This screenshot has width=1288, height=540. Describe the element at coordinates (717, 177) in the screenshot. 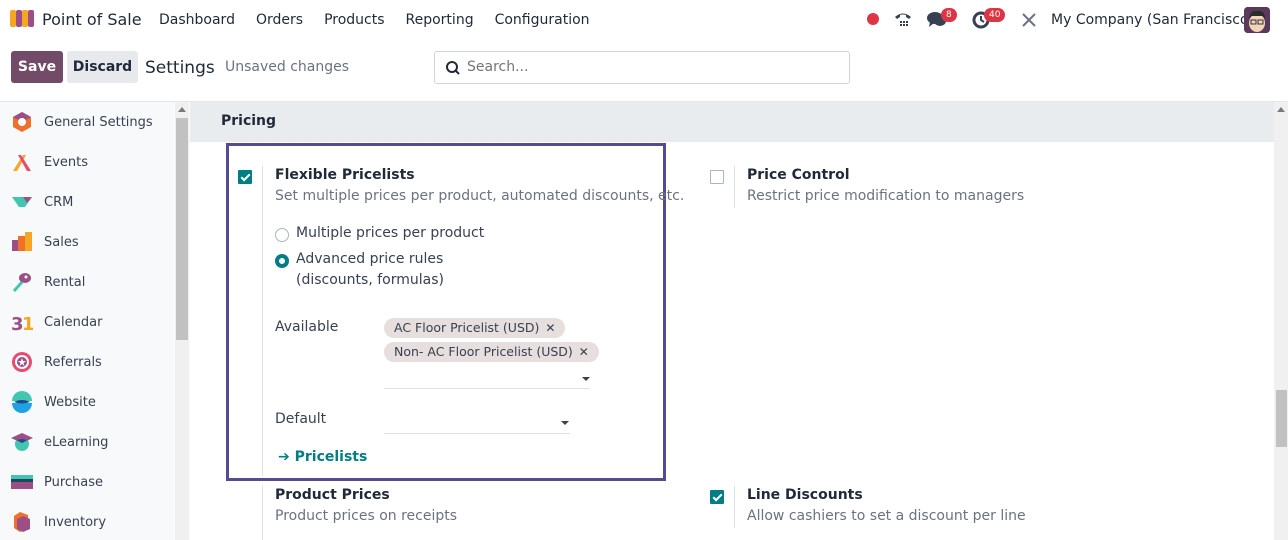

I see `price-control-checkbox` at that location.